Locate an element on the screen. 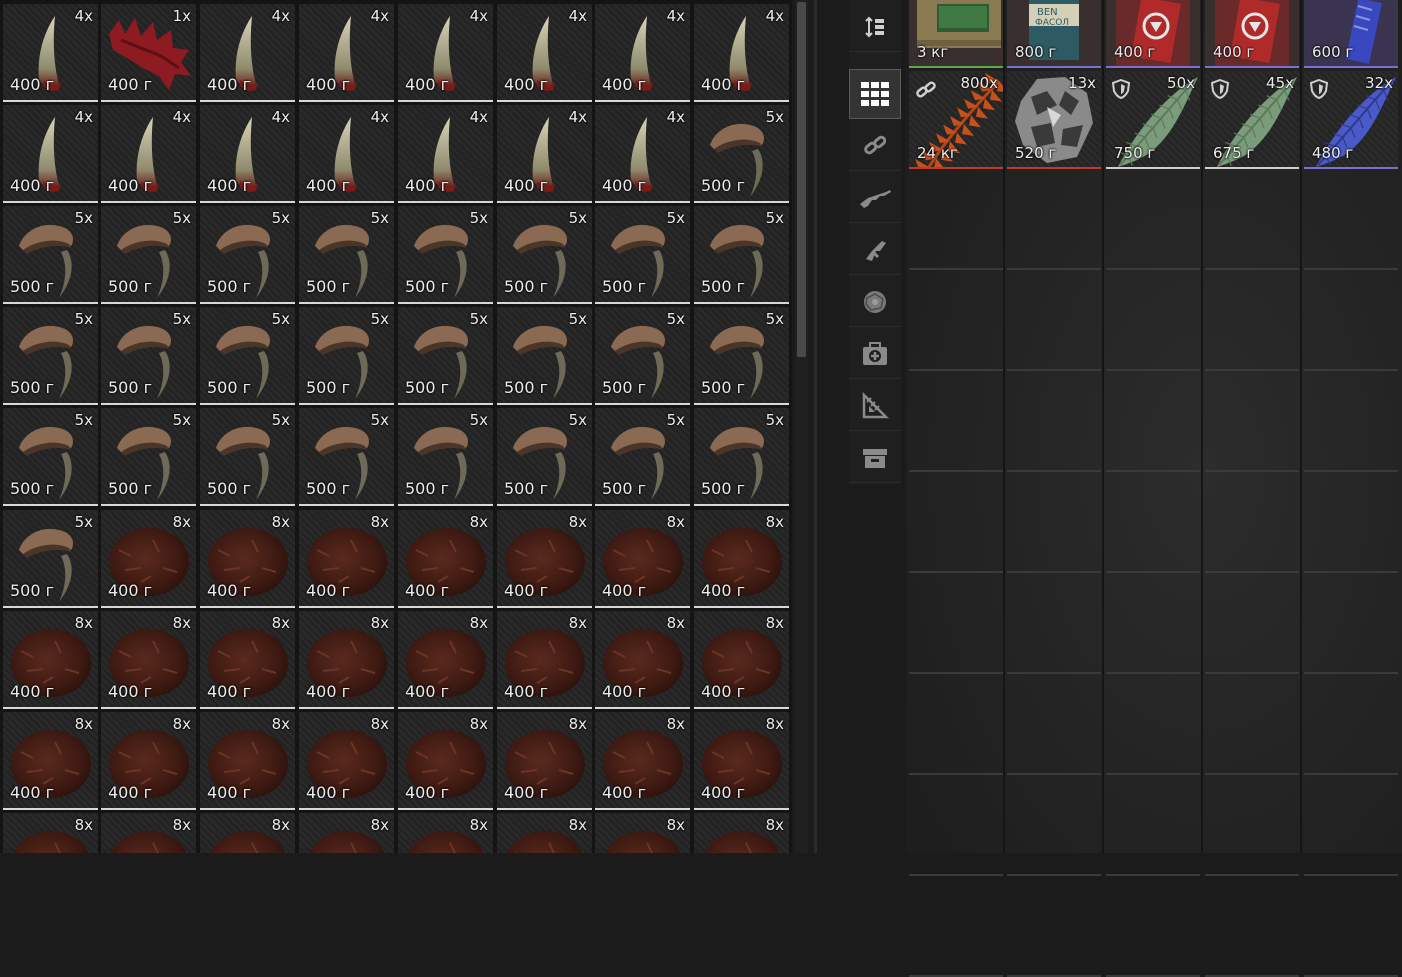 The height and width of the screenshot is (977, 1402). inventory-slot: 1x 400 г is located at coordinates (148, 53).